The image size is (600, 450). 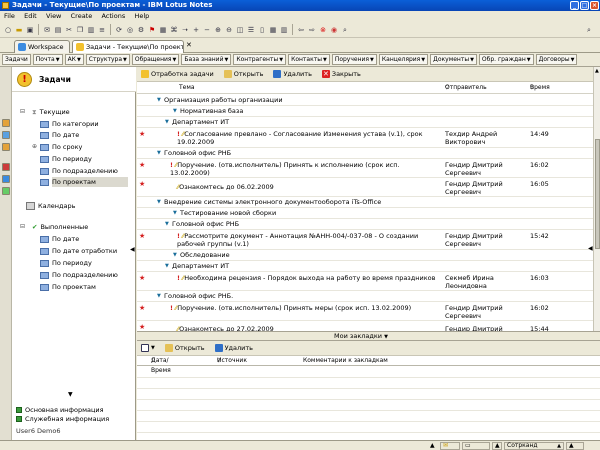 What do you see at coordinates (163, 30) in the screenshot?
I see `book-icon: ▦` at bounding box center [163, 30].